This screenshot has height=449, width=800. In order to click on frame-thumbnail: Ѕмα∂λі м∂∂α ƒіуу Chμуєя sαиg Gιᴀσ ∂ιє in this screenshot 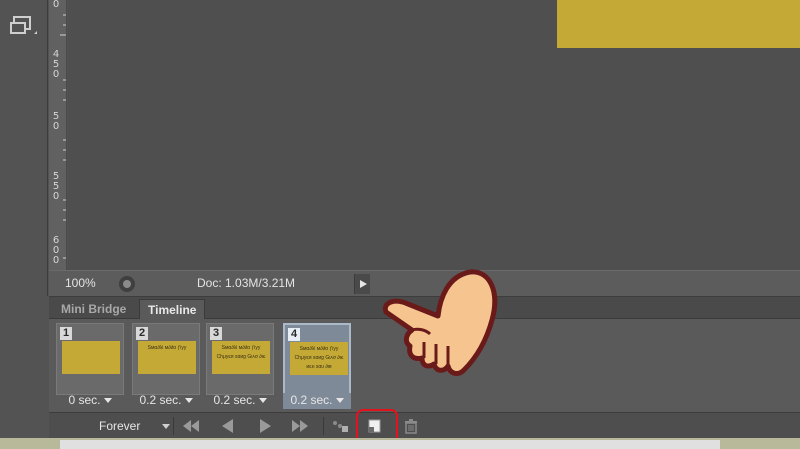, I will do `click(241, 357)`.